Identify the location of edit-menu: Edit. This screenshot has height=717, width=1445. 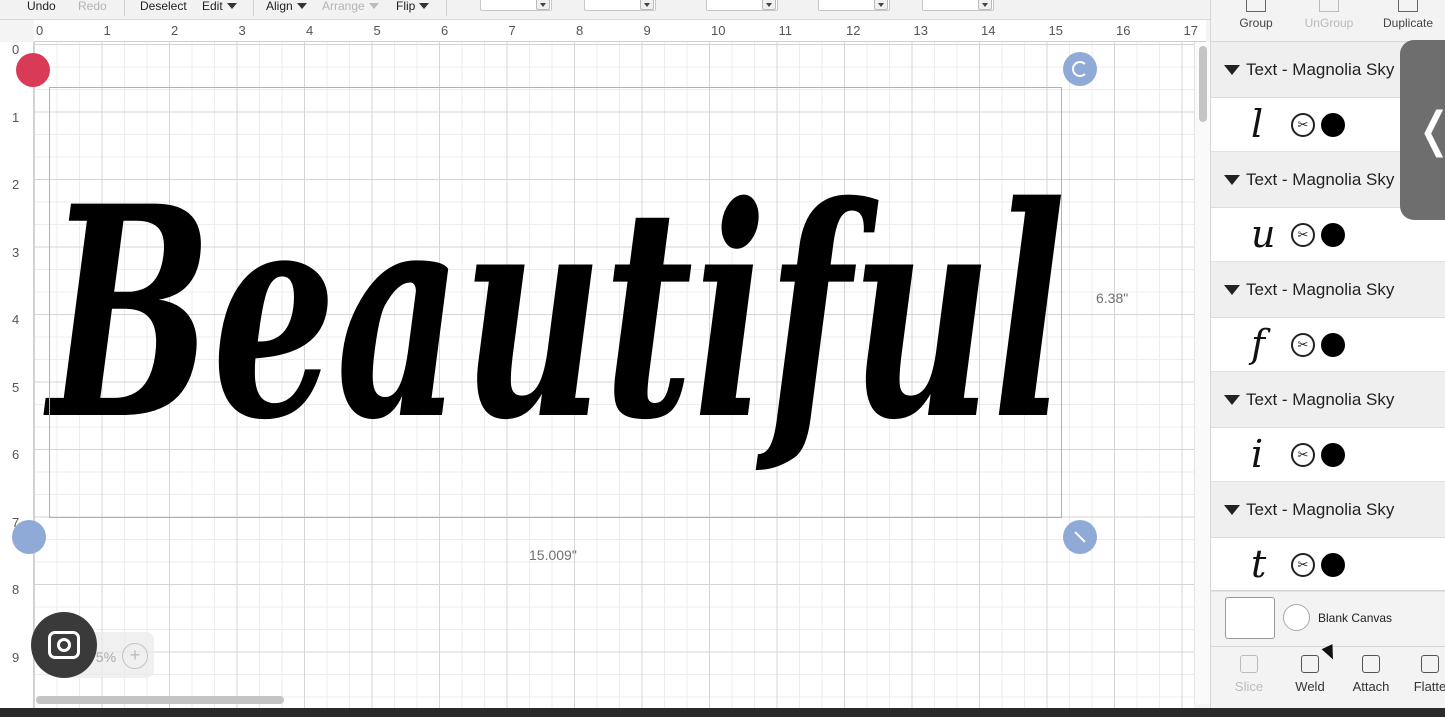
(219, 6).